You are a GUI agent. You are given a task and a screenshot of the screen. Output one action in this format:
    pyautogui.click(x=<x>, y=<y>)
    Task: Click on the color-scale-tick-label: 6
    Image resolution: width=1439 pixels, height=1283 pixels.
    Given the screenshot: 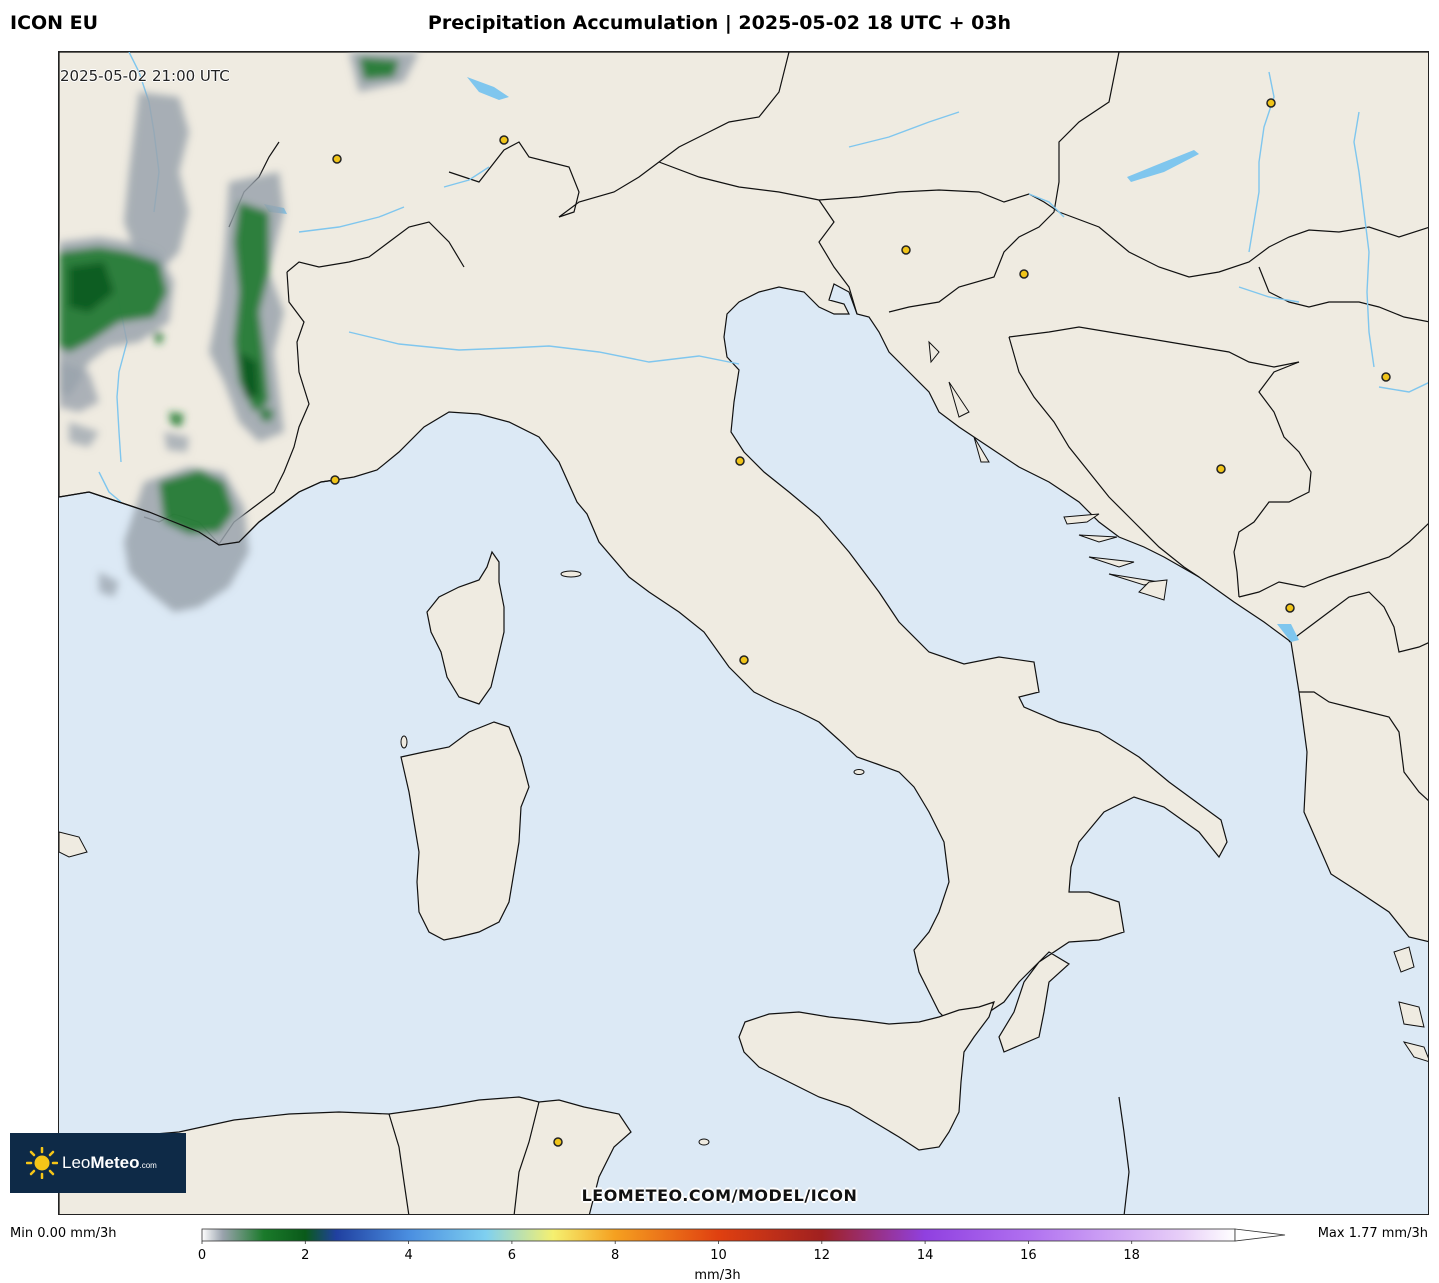 What is the action you would take?
    pyautogui.click(x=512, y=1255)
    